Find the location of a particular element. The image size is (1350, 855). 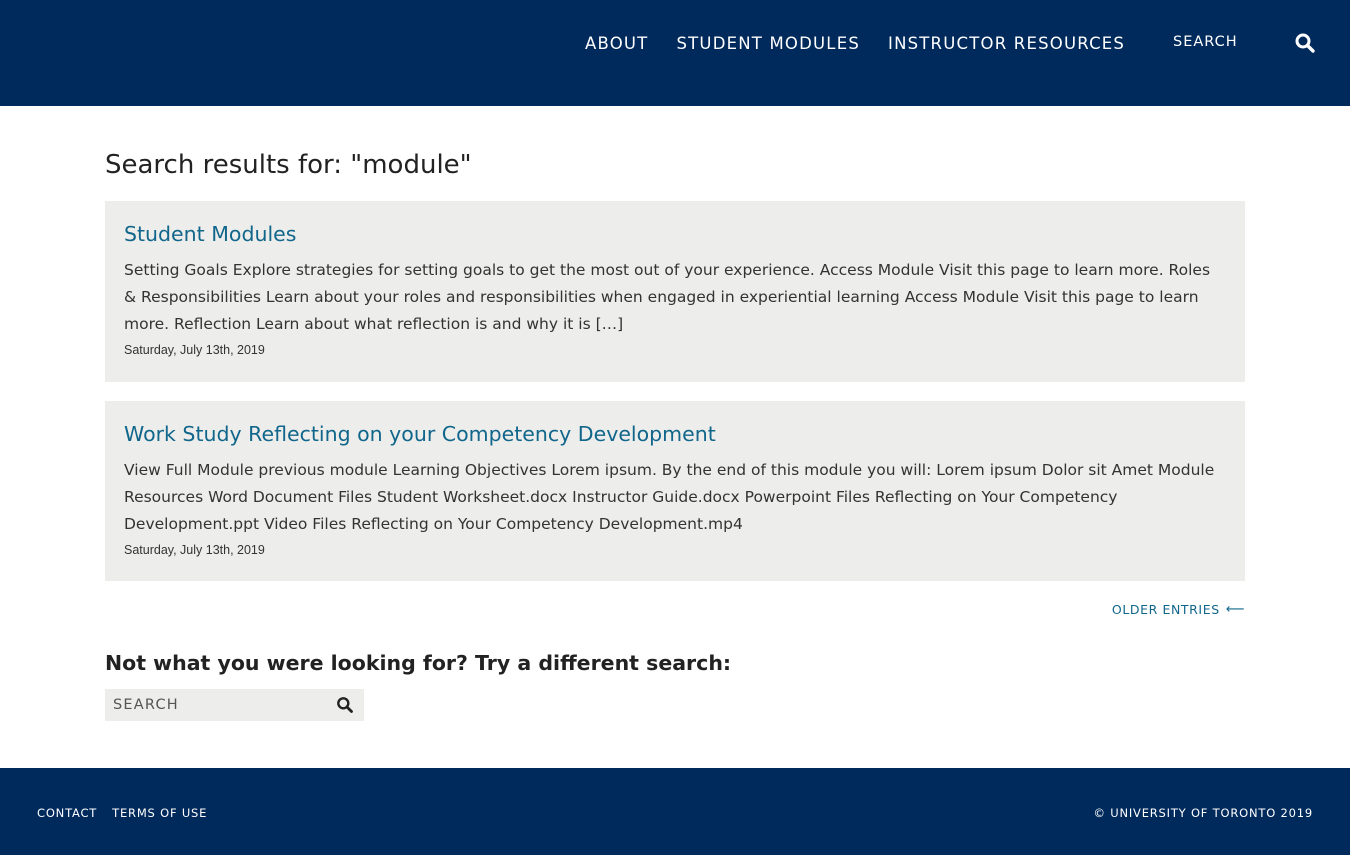

nav-instructor-resources: INSTRUCTOR RESOURCES is located at coordinates (1006, 43).